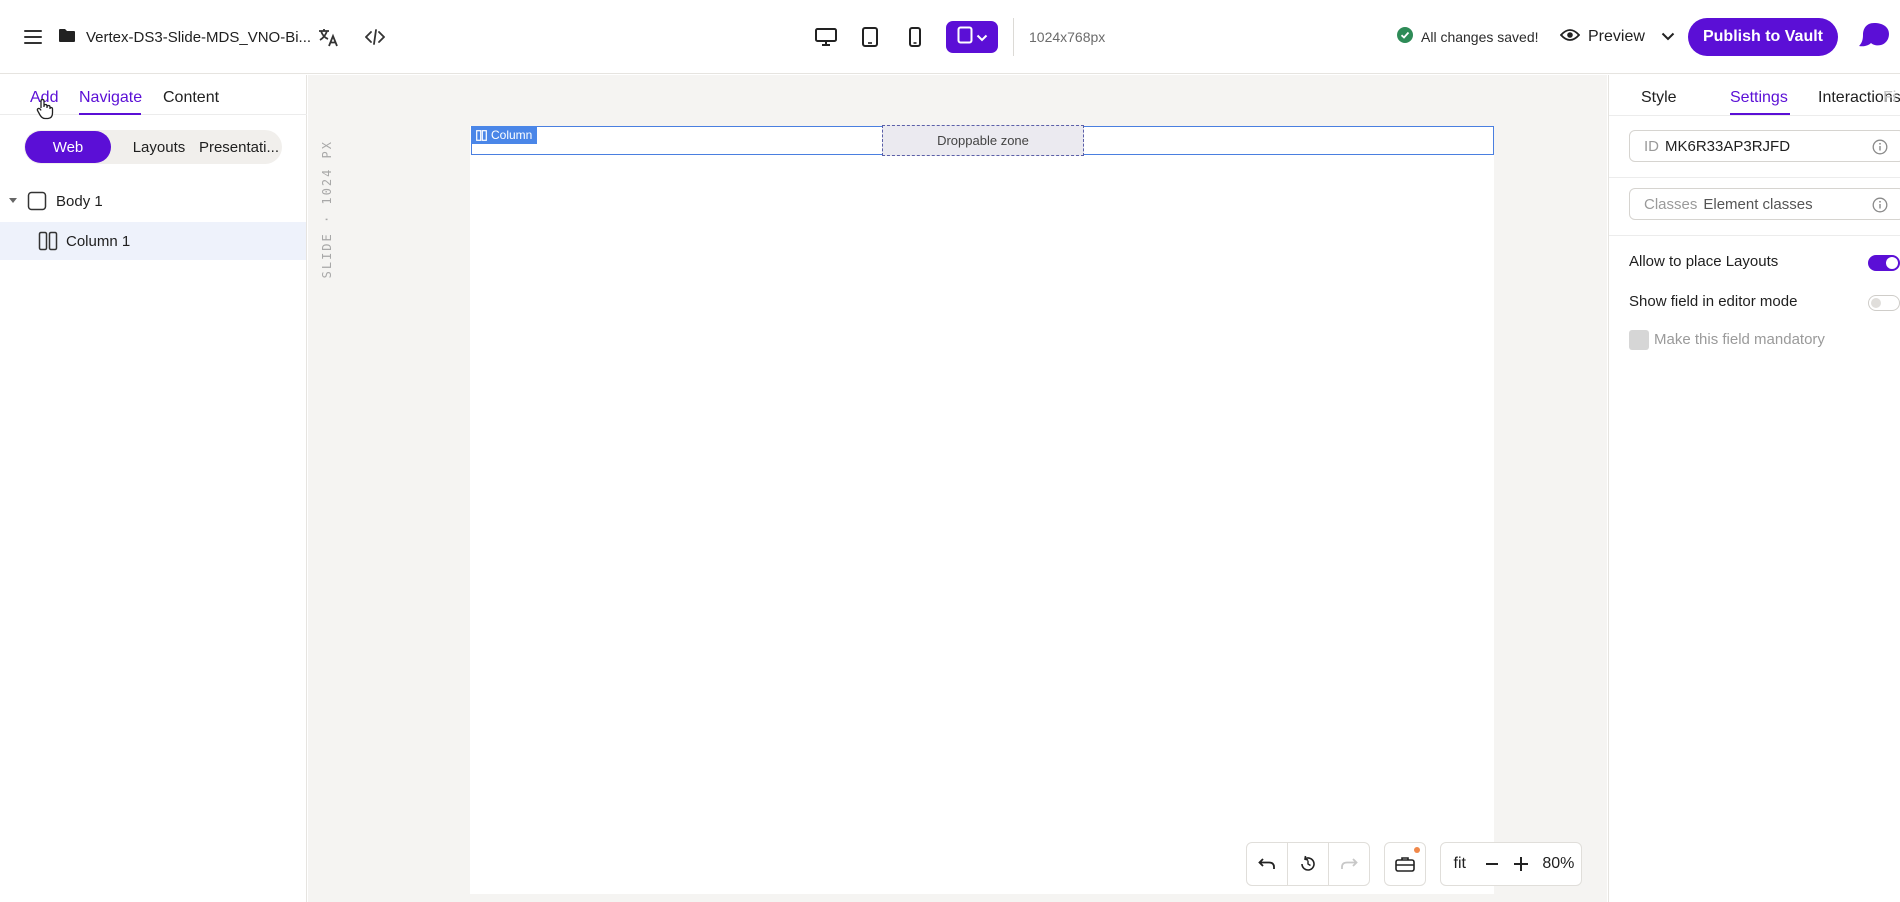 The image size is (1900, 902). I want to click on segment-web: Web, so click(68, 147).